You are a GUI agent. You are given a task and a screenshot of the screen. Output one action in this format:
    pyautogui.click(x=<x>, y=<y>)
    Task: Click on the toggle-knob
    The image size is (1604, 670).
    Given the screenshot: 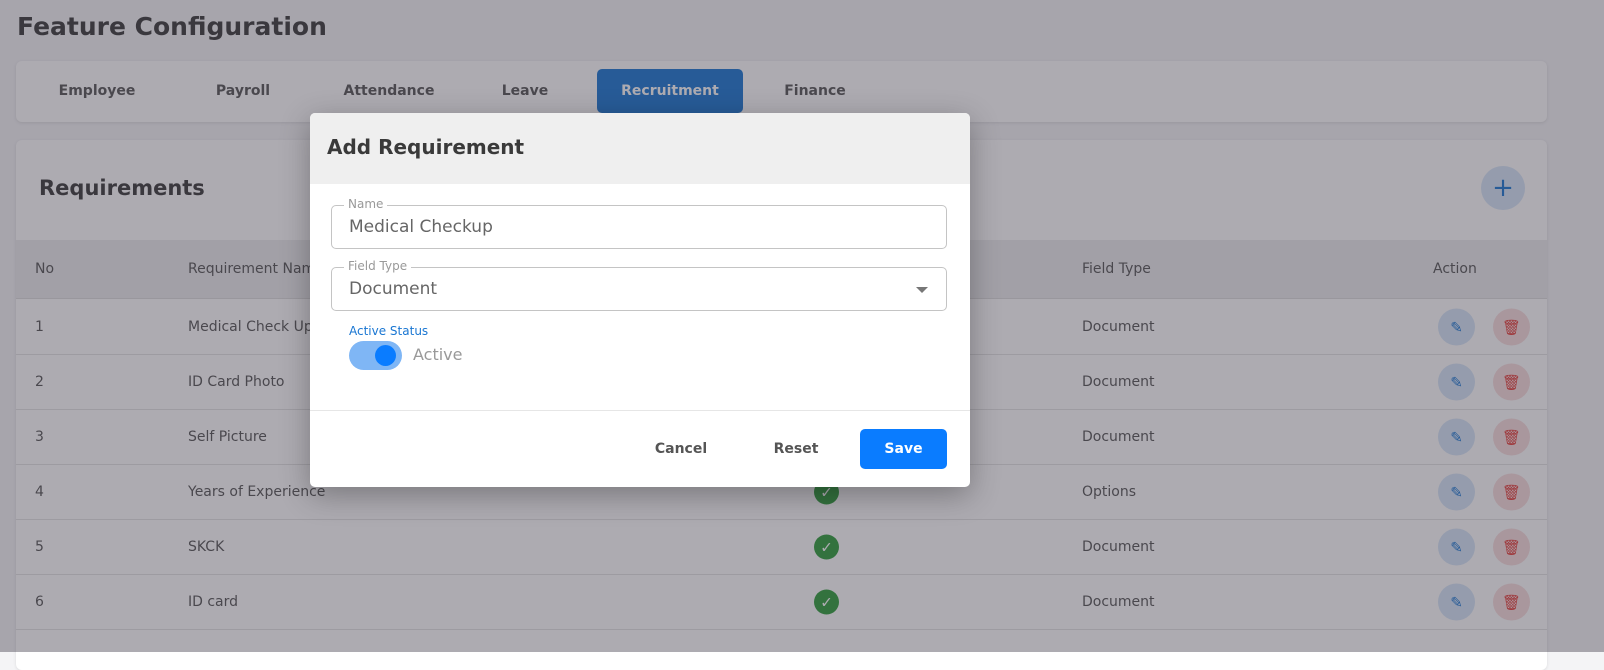 What is the action you would take?
    pyautogui.click(x=385, y=355)
    